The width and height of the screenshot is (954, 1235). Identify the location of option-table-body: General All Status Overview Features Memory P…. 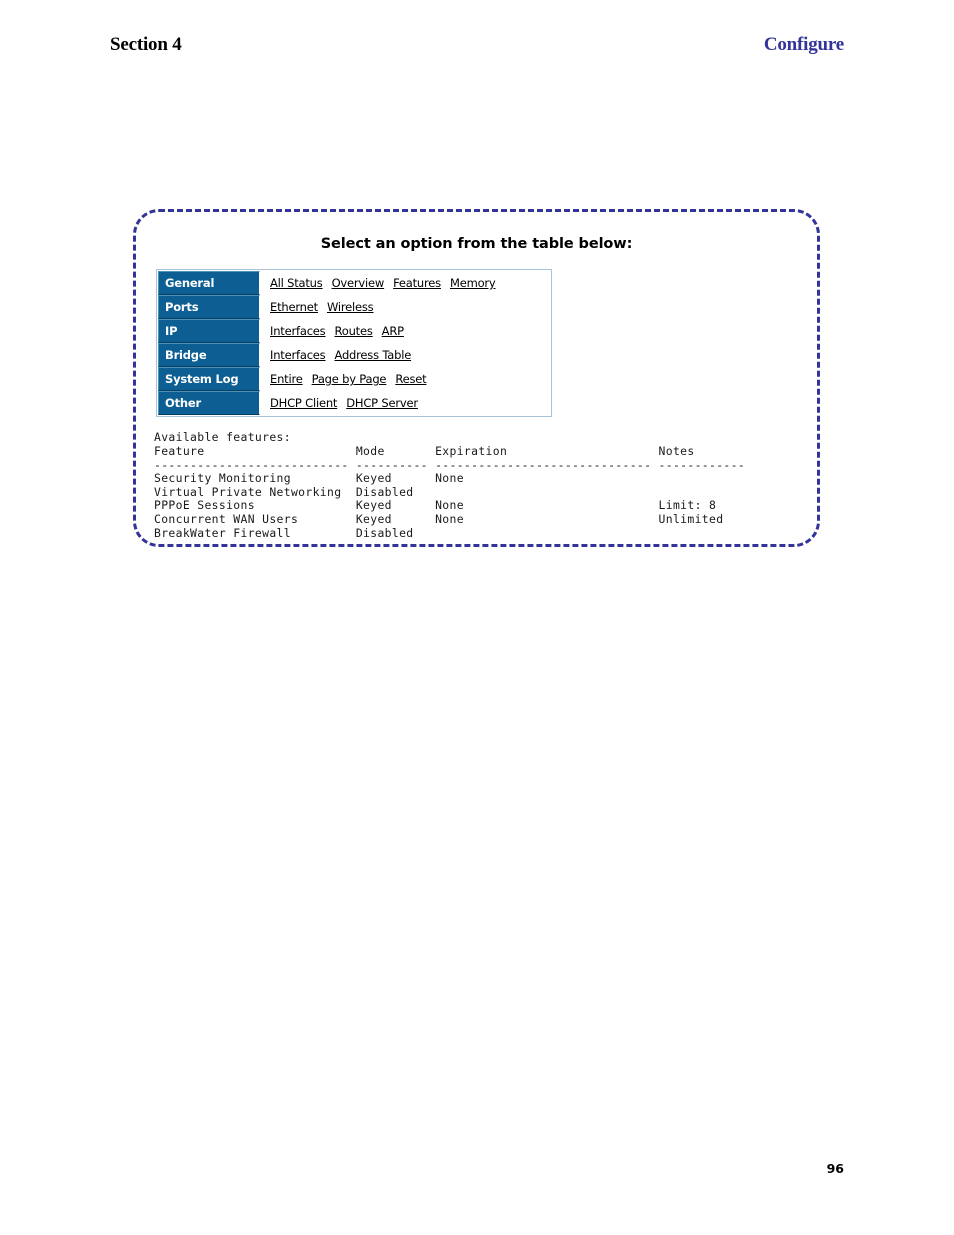
(354, 343).